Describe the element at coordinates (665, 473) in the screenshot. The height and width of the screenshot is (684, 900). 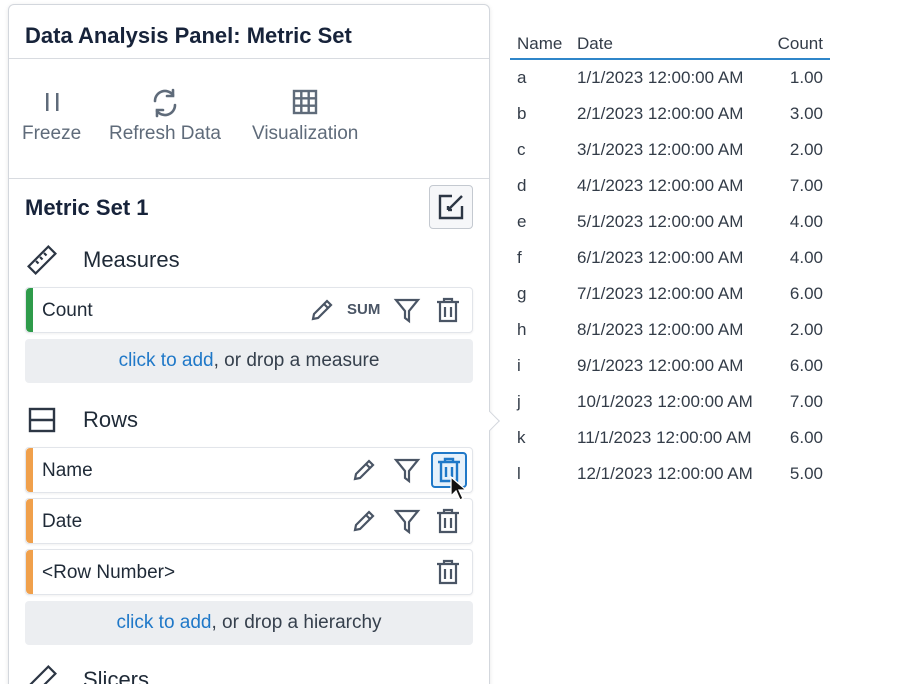
I see `cell-date: 12/1/2023 12:00:00 AM` at that location.